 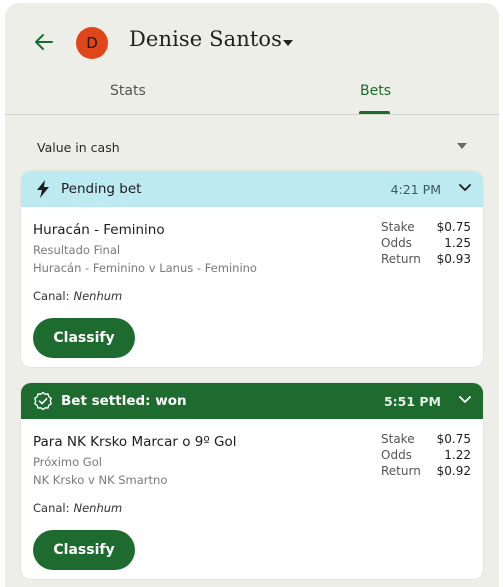 What do you see at coordinates (375, 91) in the screenshot?
I see `tab-bets: Bets` at bounding box center [375, 91].